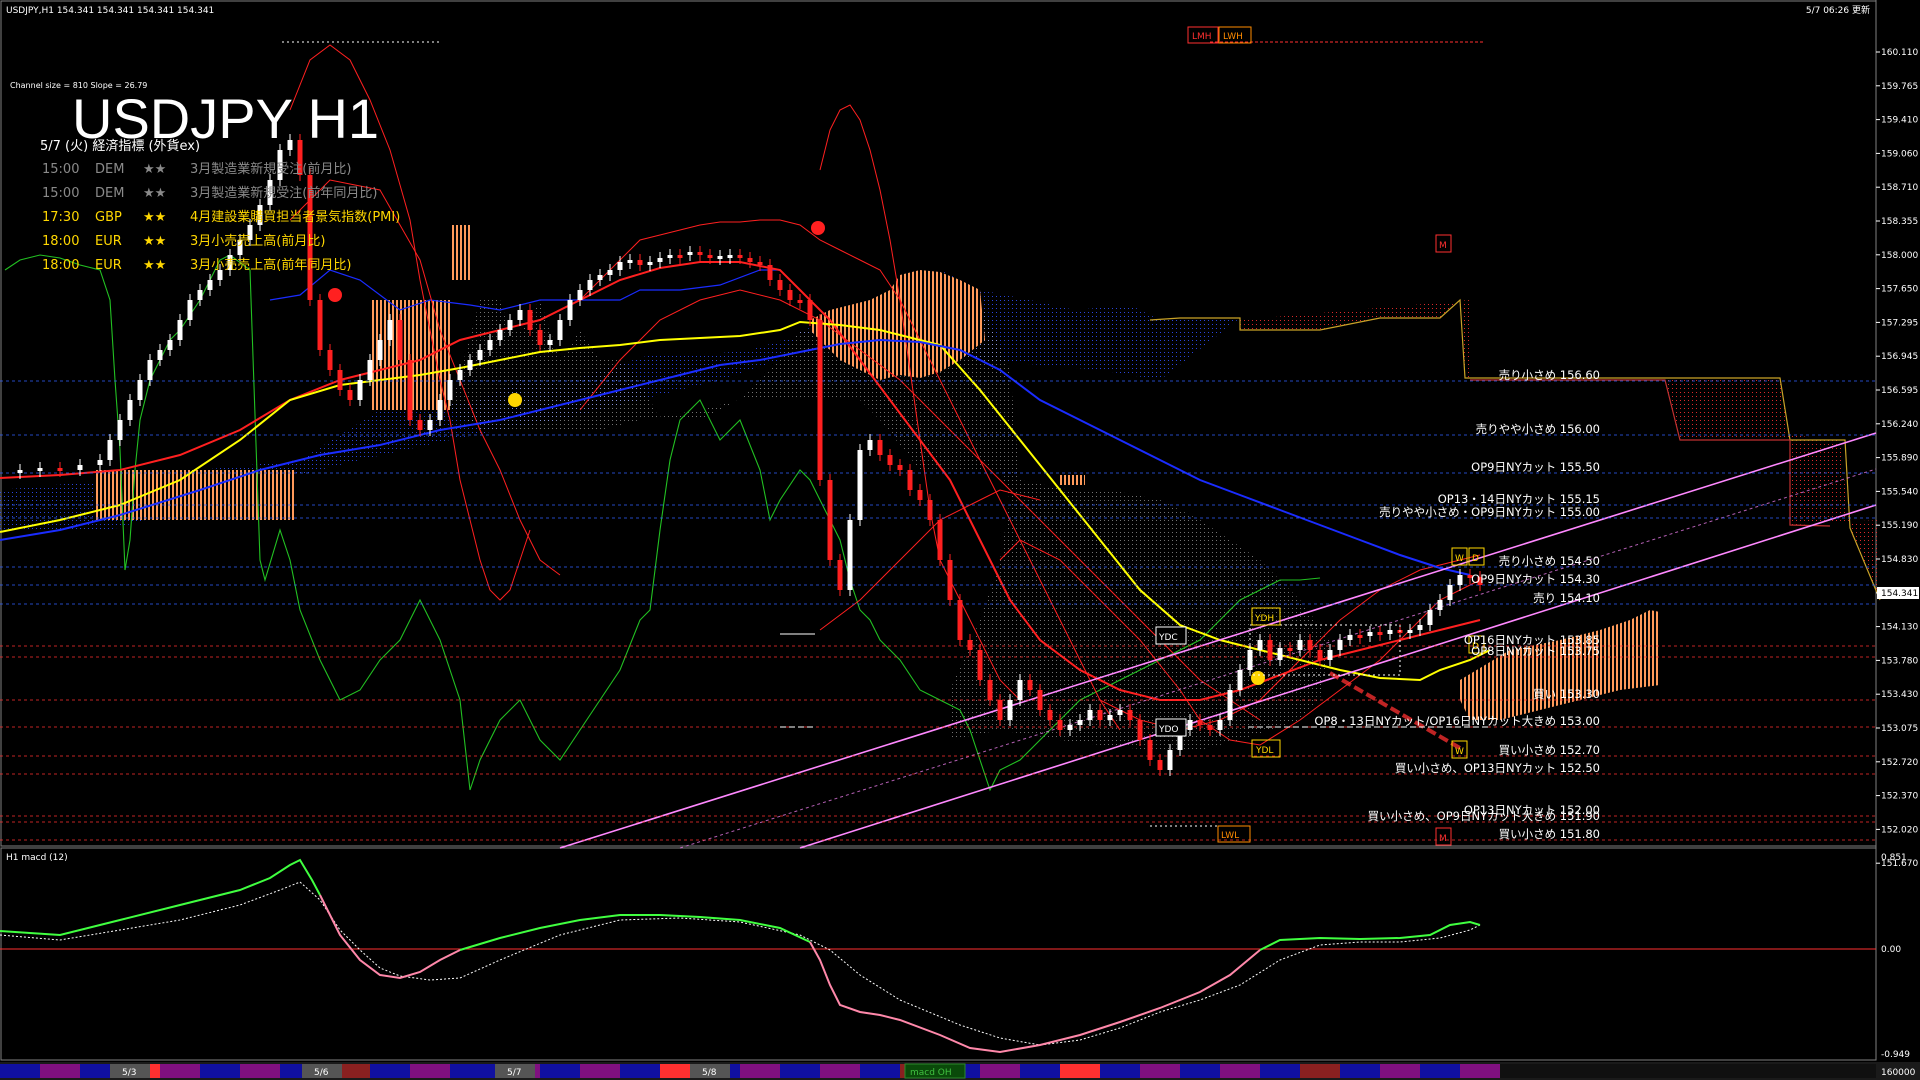 The image size is (1920, 1080). I want to click on price-tick: 153.430, so click(1899, 695).